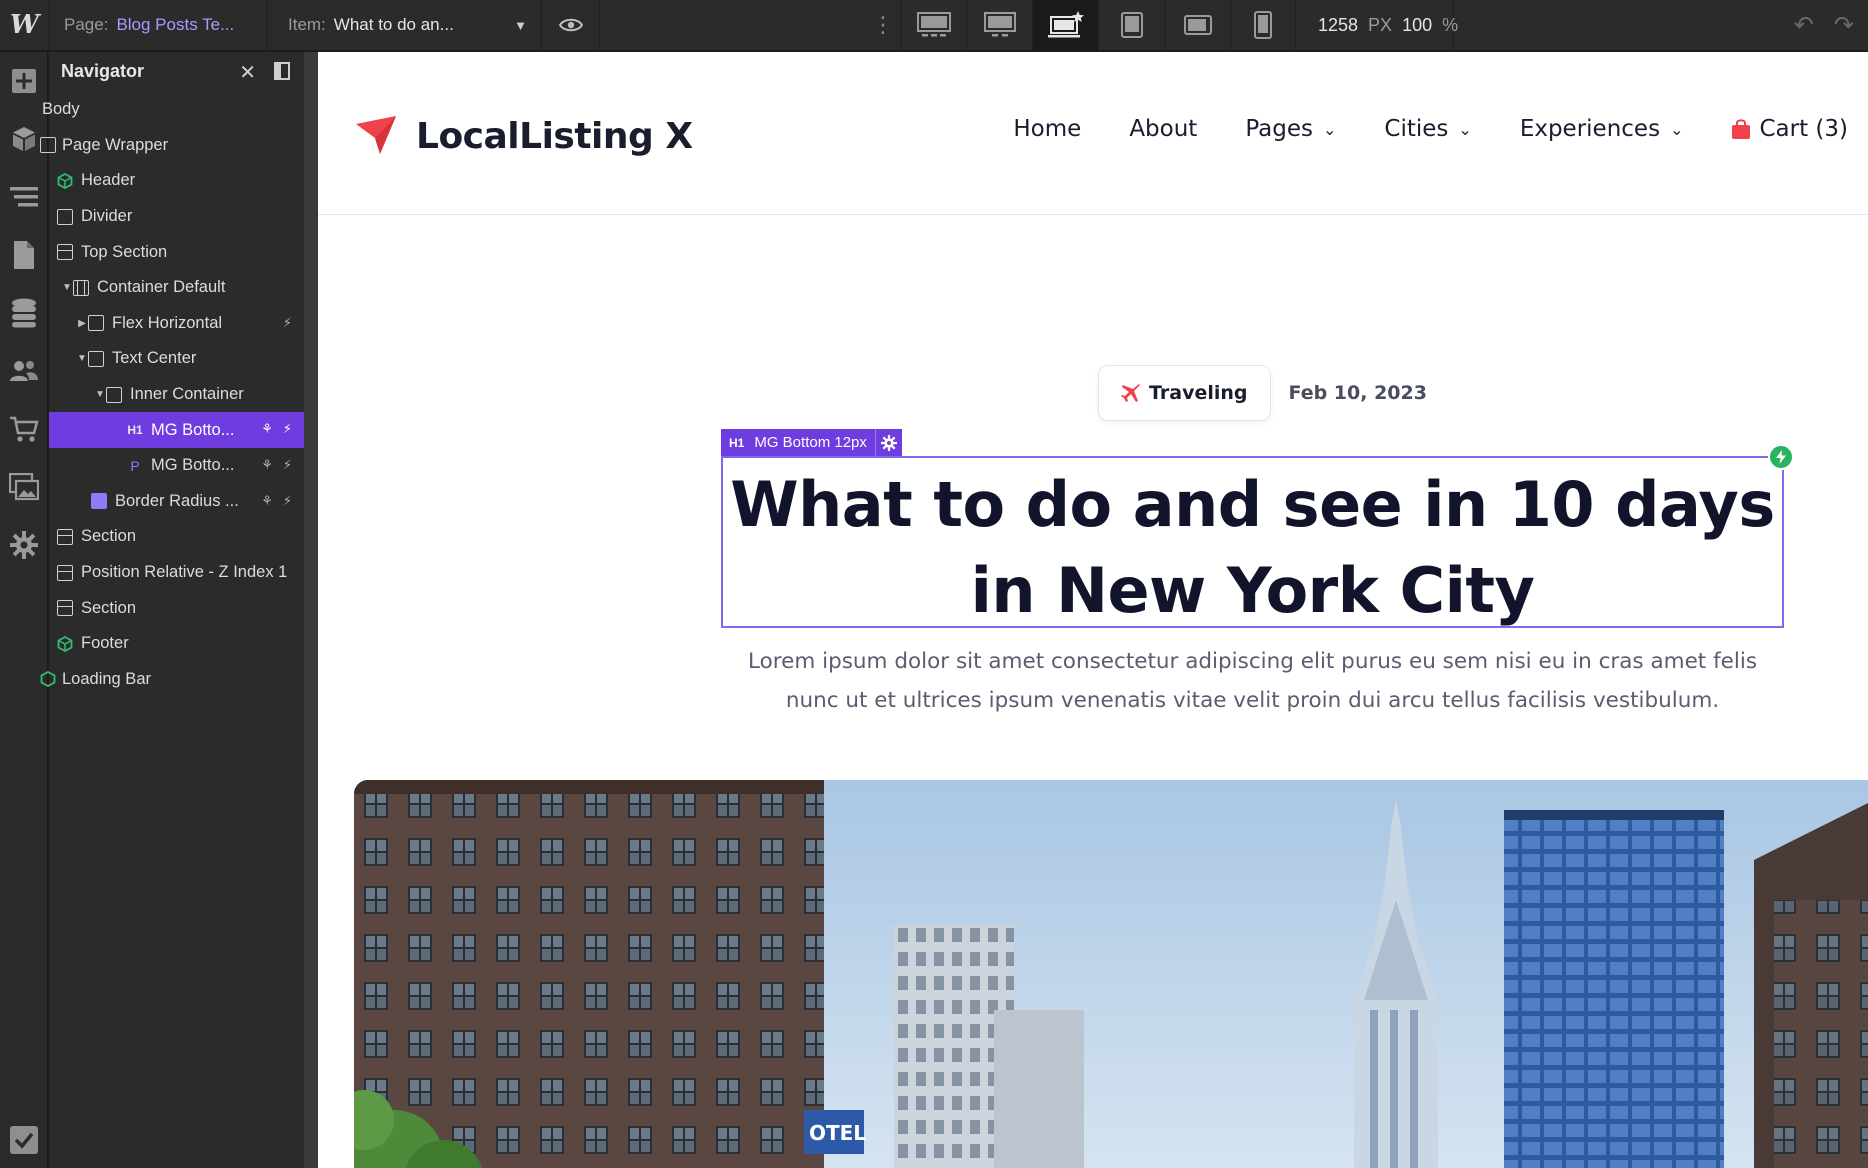 The width and height of the screenshot is (1868, 1168). Describe the element at coordinates (307, 24) in the screenshot. I see `item-selector-label: Item:` at that location.